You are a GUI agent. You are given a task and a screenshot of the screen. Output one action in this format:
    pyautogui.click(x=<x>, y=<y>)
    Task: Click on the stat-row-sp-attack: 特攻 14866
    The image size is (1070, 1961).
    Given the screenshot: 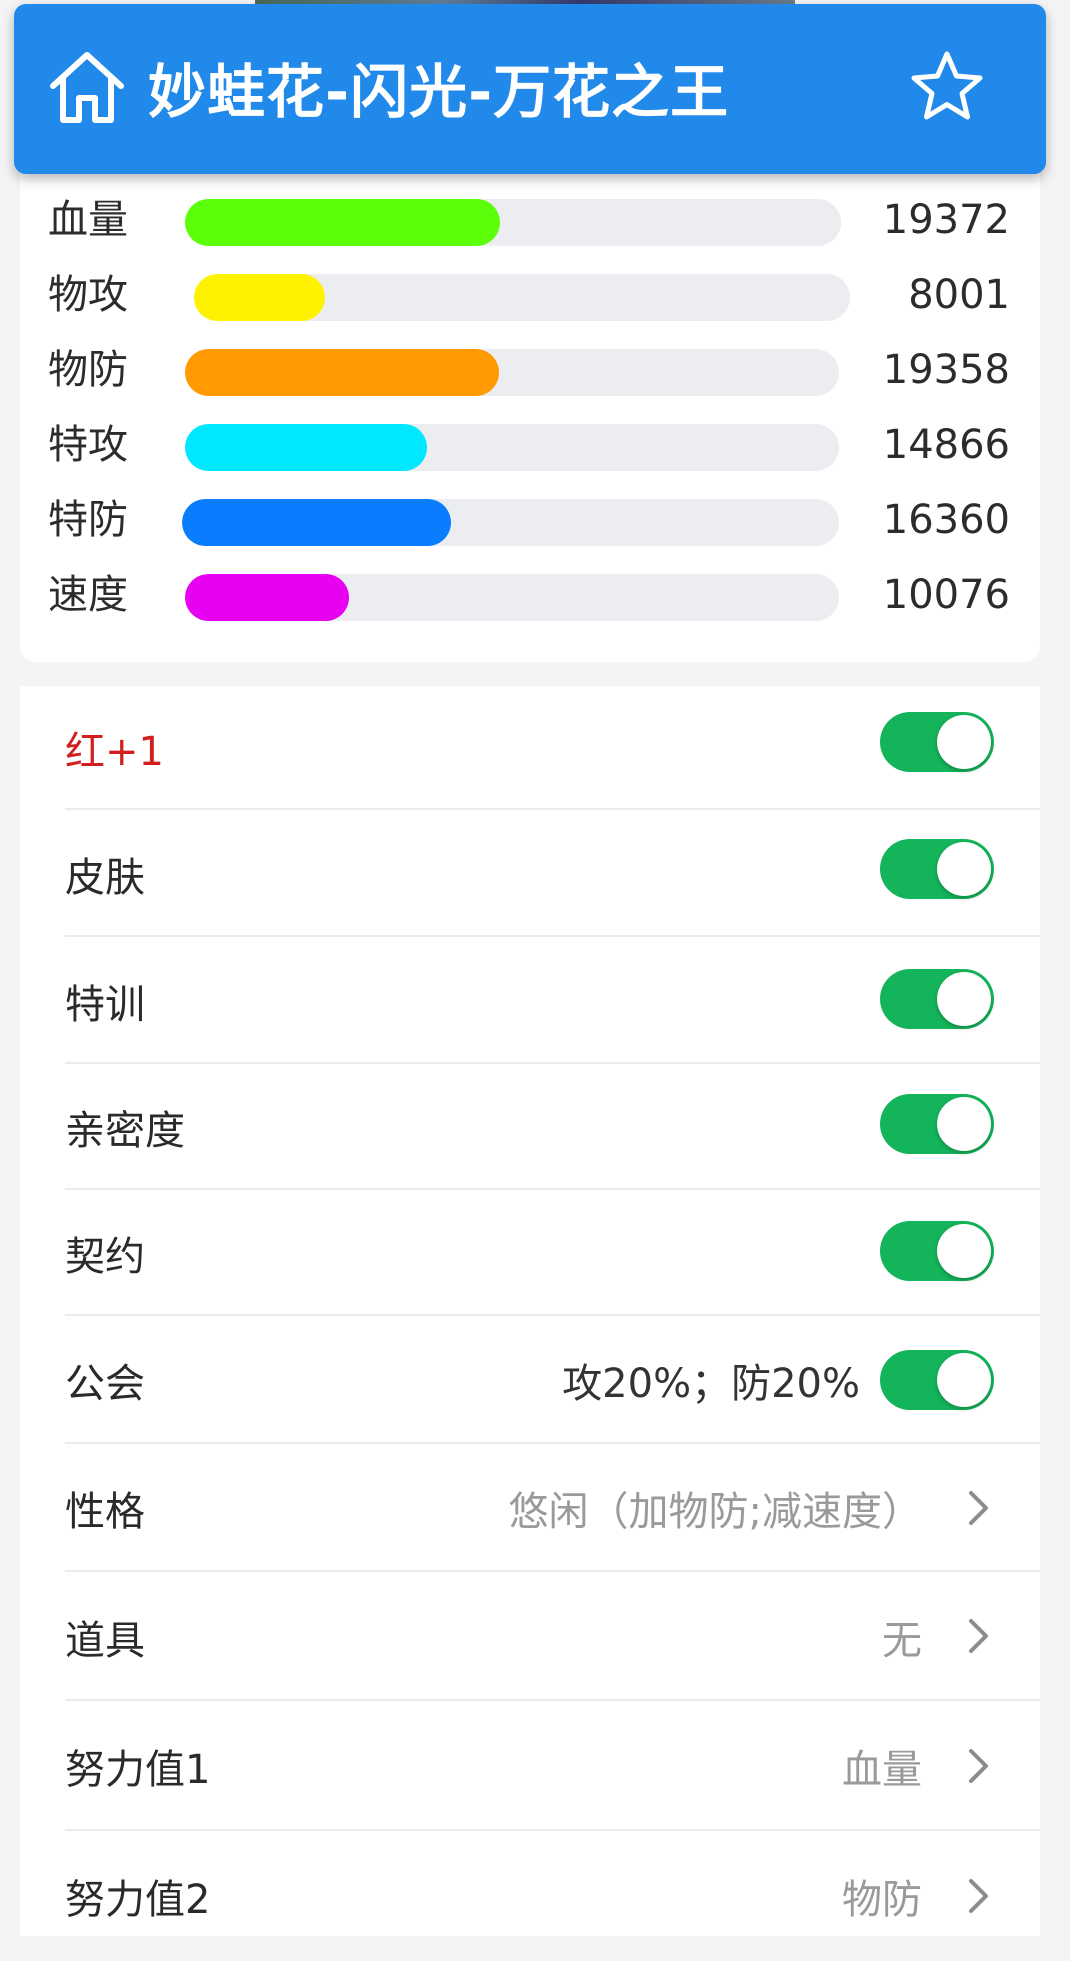 What is the action you would take?
    pyautogui.click(x=530, y=445)
    